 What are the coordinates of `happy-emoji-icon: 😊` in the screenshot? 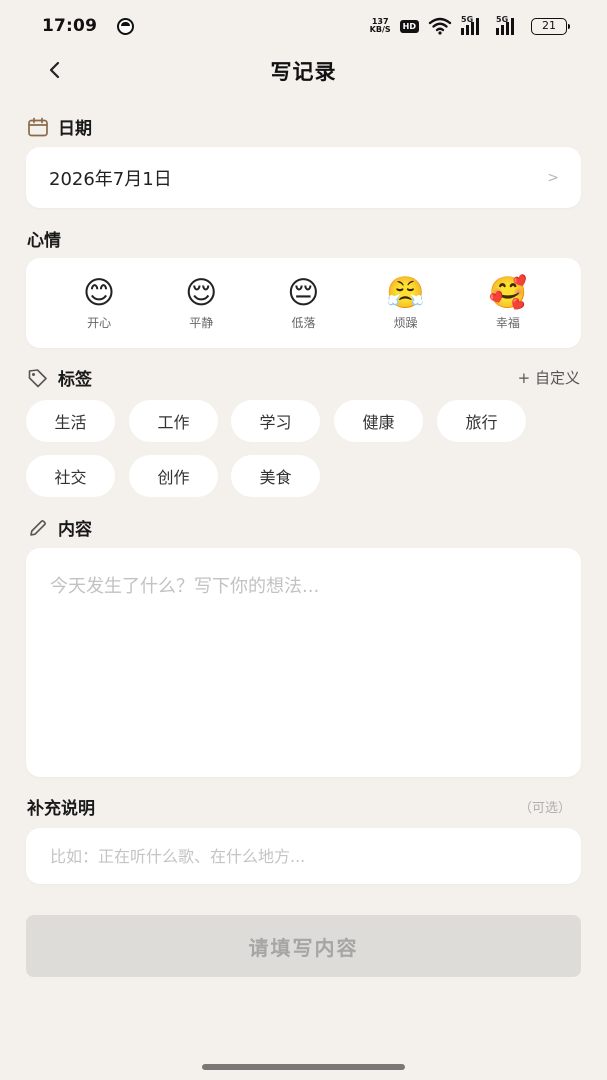 It's located at (99, 293).